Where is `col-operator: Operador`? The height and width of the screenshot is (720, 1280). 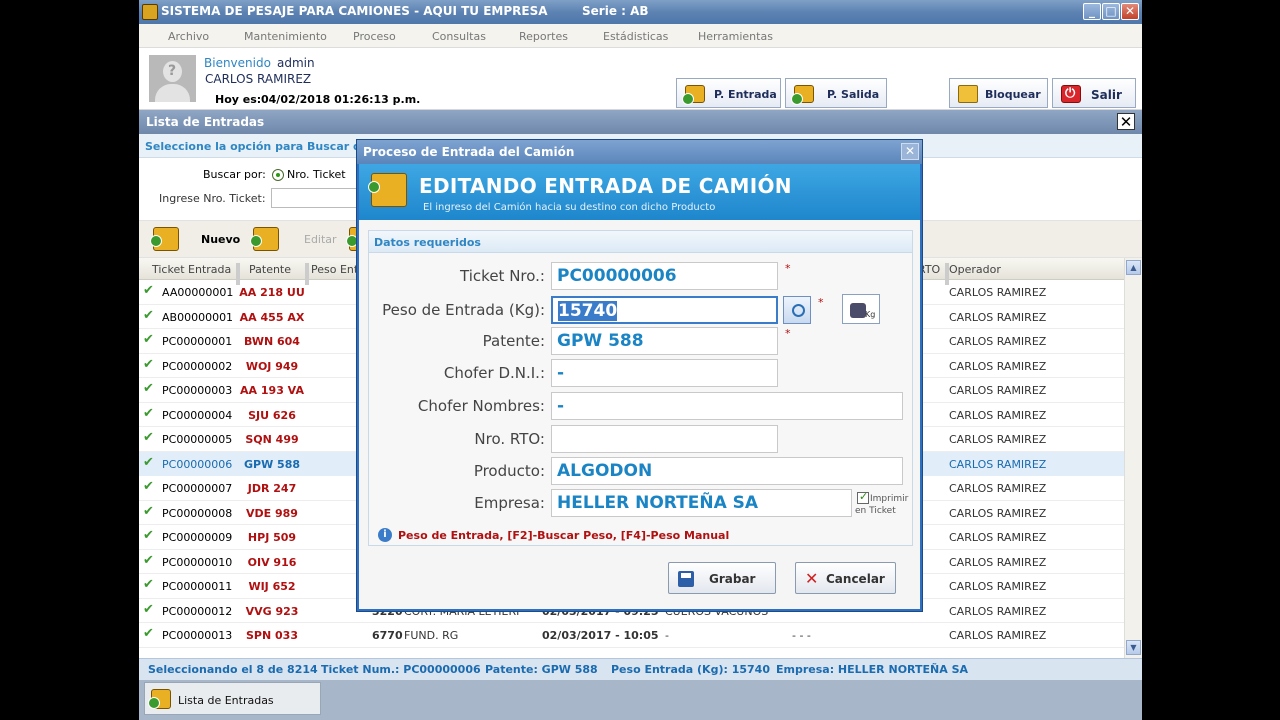 col-operator: Operador is located at coordinates (973, 269).